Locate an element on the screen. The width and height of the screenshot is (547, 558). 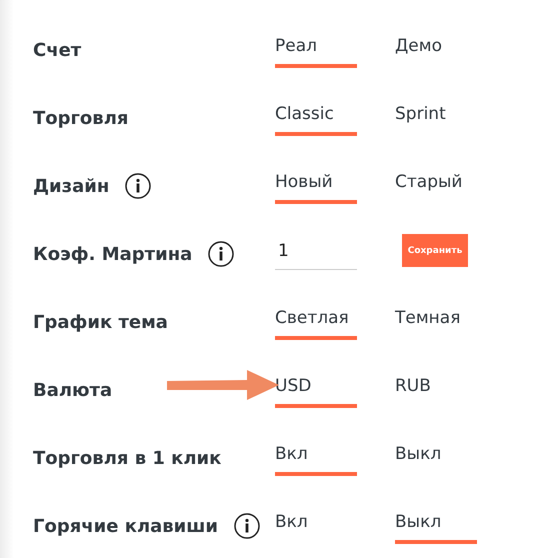
setting-label: Коэф. Мартина is located at coordinates (112, 254).